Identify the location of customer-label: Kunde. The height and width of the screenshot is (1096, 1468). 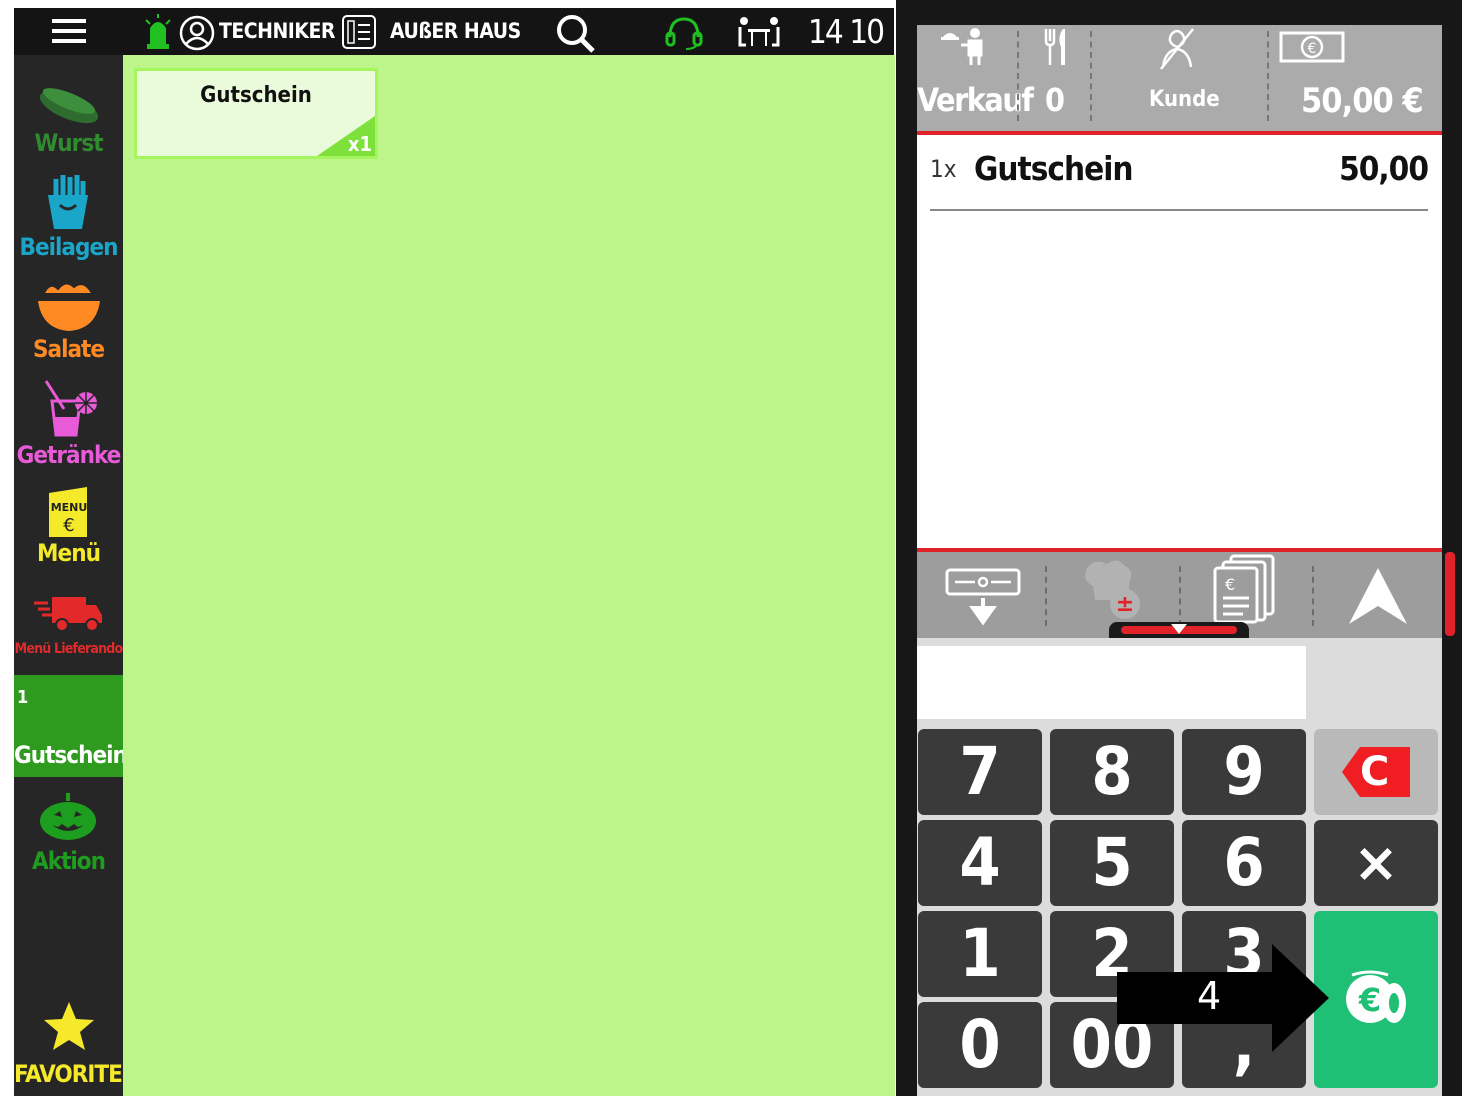
(1184, 99).